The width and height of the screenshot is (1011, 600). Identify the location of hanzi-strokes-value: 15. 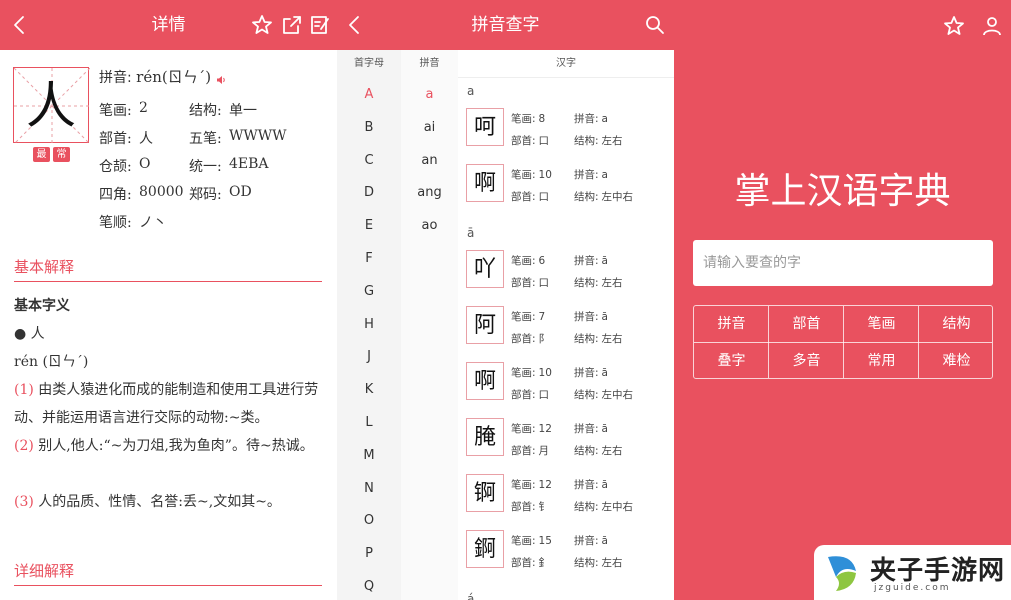
(545, 541).